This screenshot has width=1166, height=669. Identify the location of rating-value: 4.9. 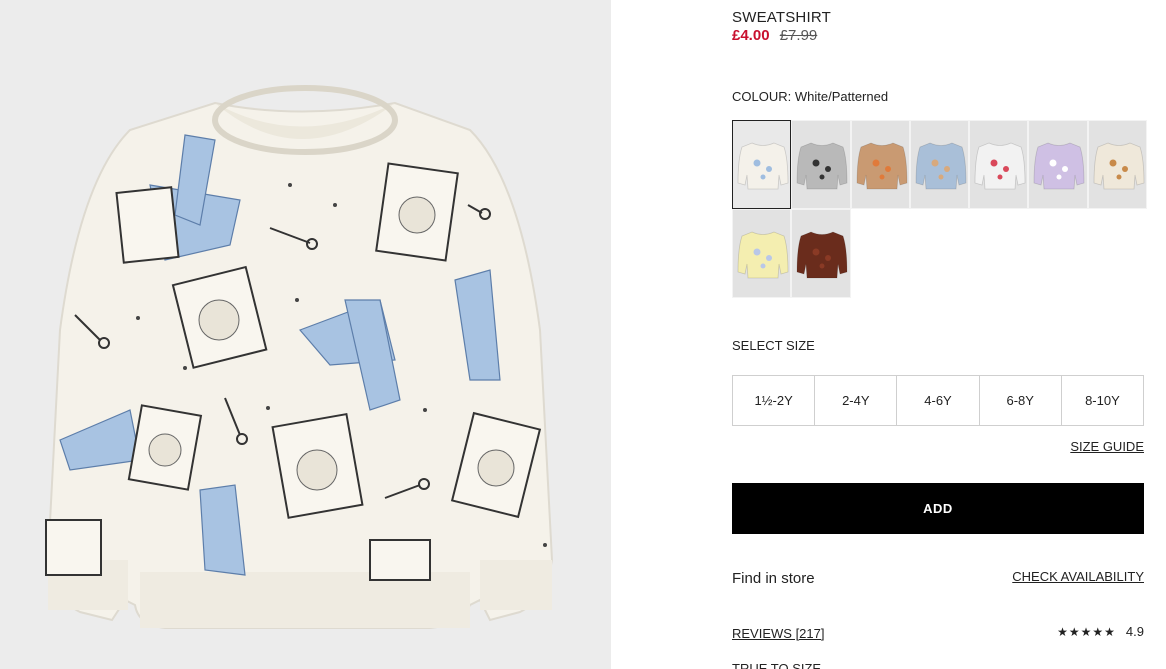
(1134, 631).